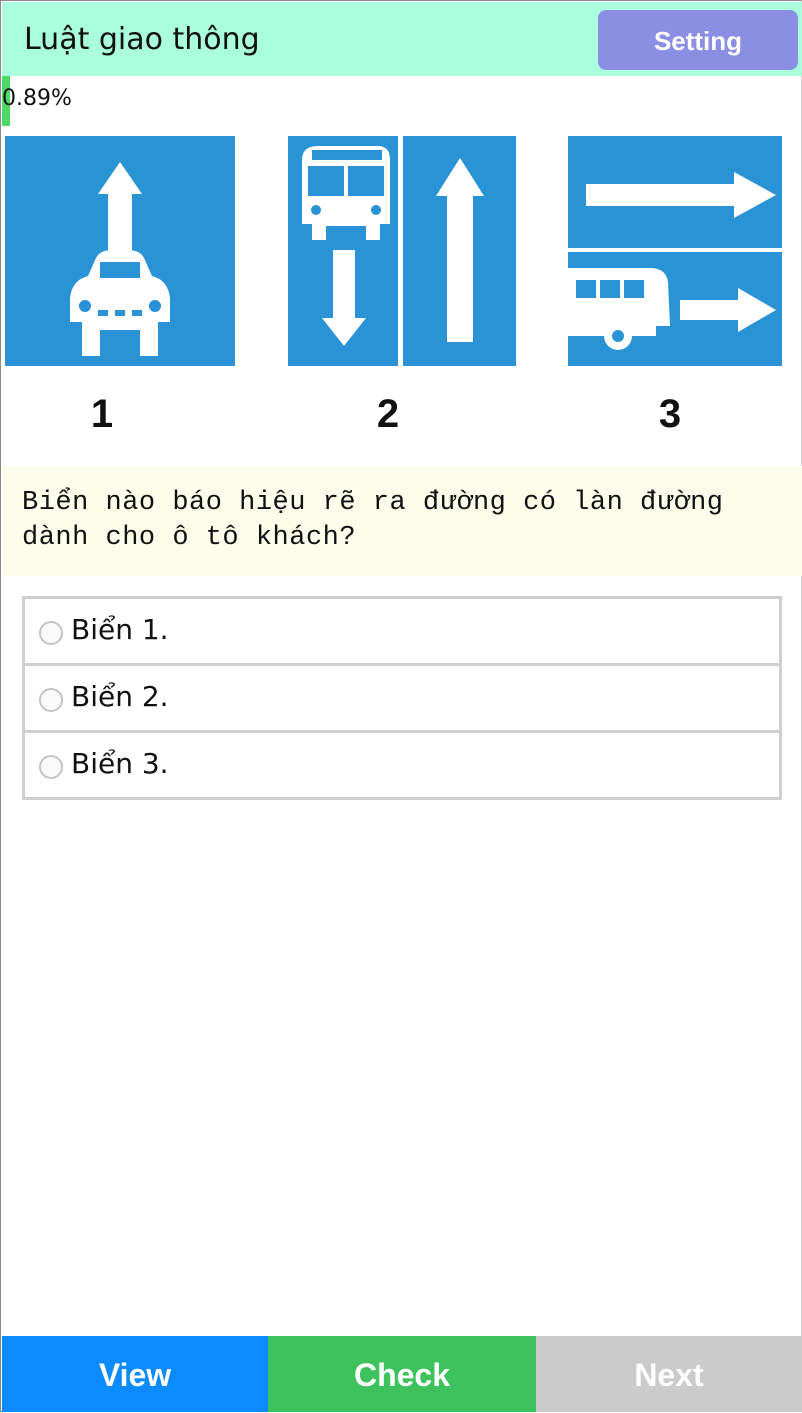 This screenshot has height=1413, width=802. I want to click on app-title: Luật giao thông, so click(142, 39).